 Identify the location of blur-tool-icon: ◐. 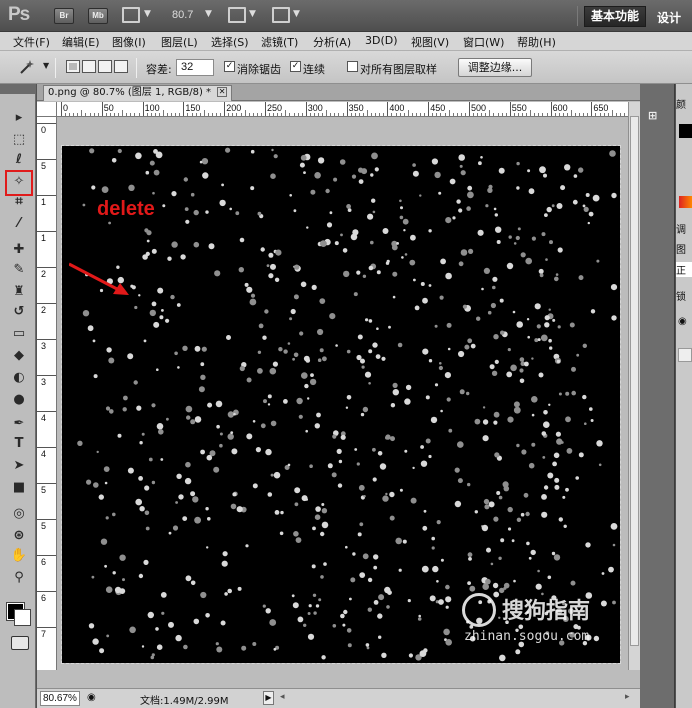
(19, 377).